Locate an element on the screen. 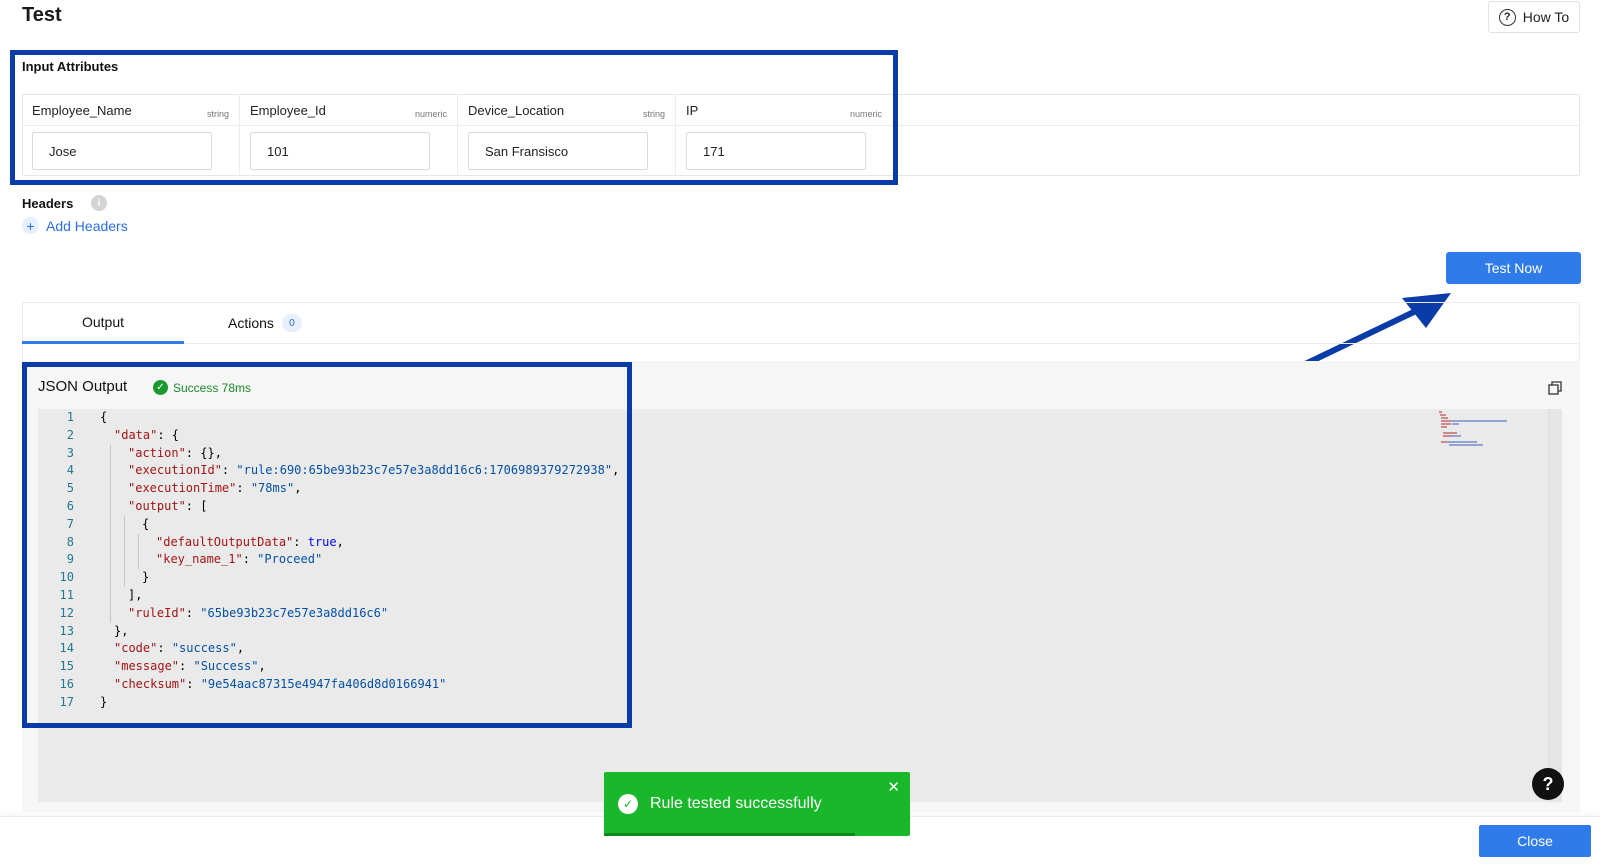 This screenshot has width=1600, height=866. attribute-name: IP is located at coordinates (692, 110).